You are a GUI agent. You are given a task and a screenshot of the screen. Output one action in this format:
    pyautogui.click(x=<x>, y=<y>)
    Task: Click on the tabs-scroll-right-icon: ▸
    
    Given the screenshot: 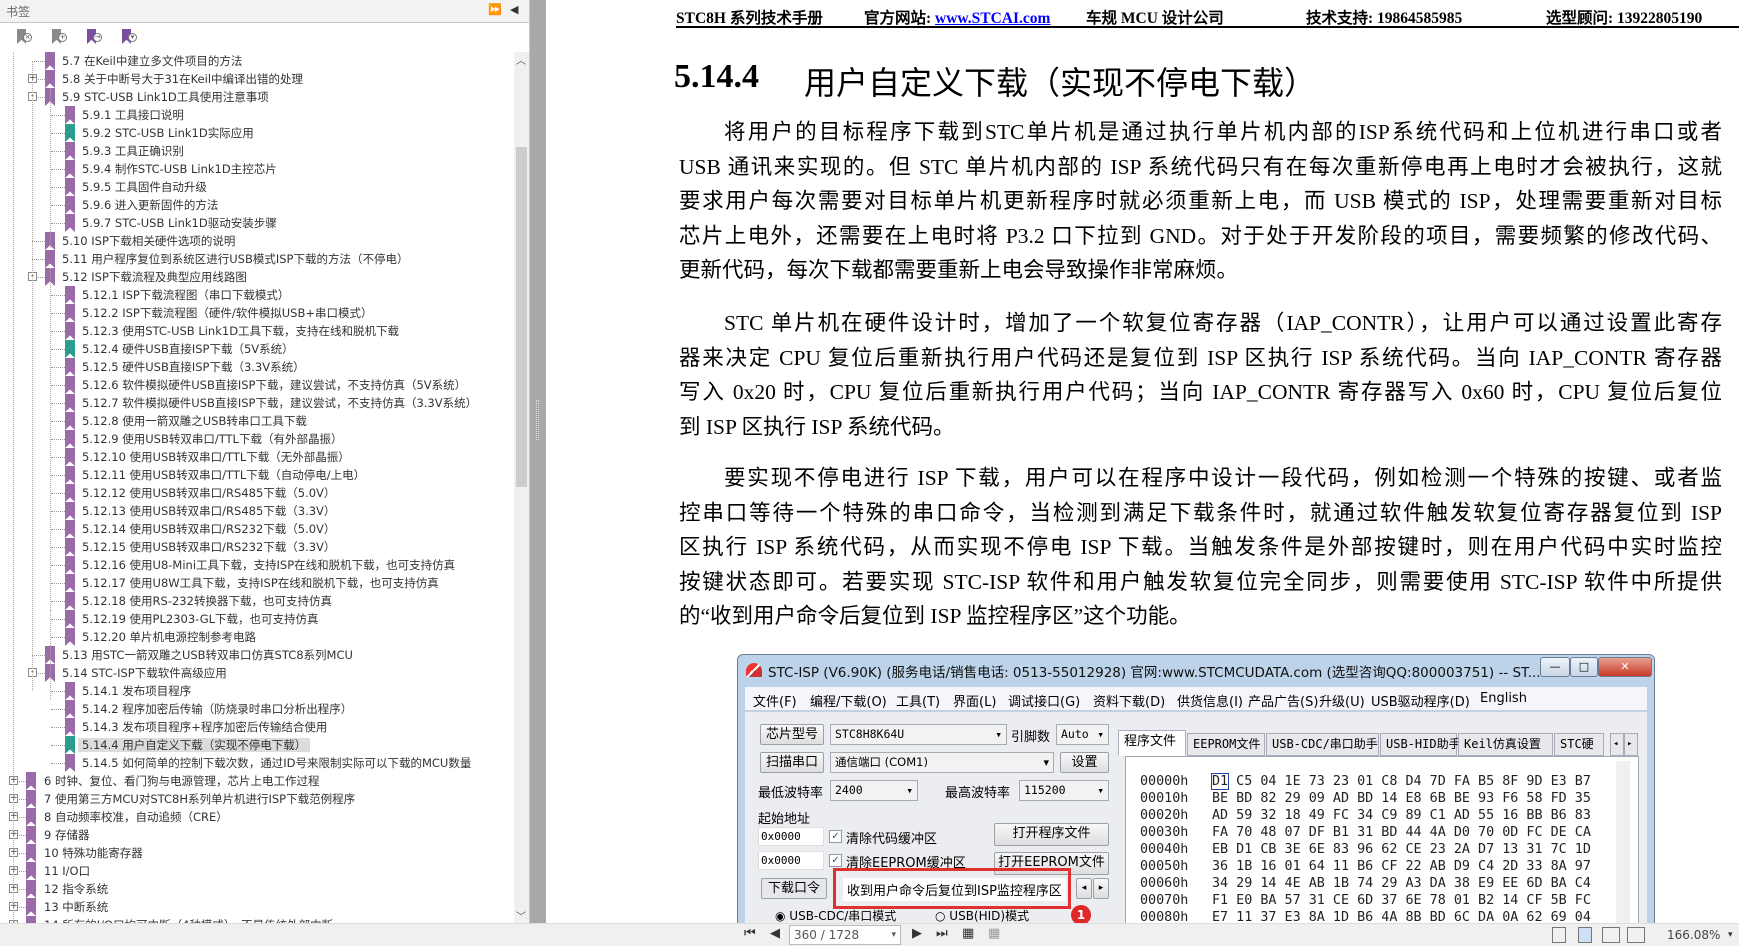 What is the action you would take?
    pyautogui.click(x=1631, y=744)
    